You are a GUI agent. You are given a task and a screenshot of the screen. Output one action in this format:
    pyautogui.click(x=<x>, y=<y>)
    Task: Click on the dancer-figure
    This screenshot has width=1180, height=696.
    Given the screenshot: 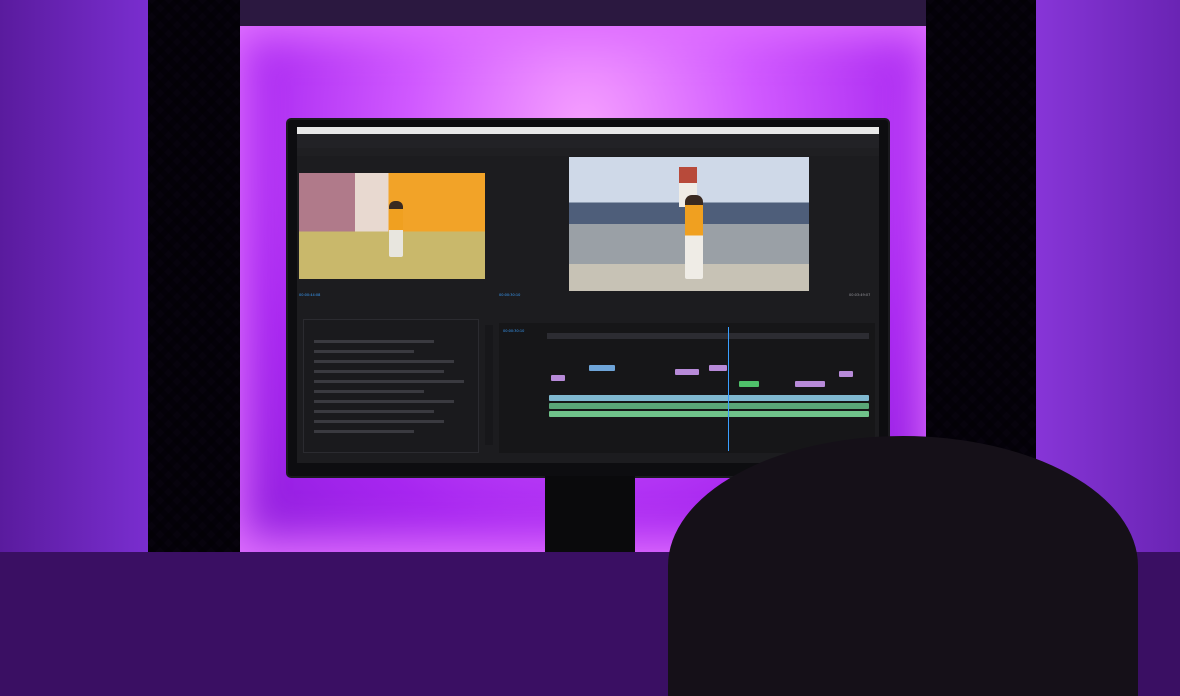 What is the action you would take?
    pyautogui.click(x=396, y=229)
    